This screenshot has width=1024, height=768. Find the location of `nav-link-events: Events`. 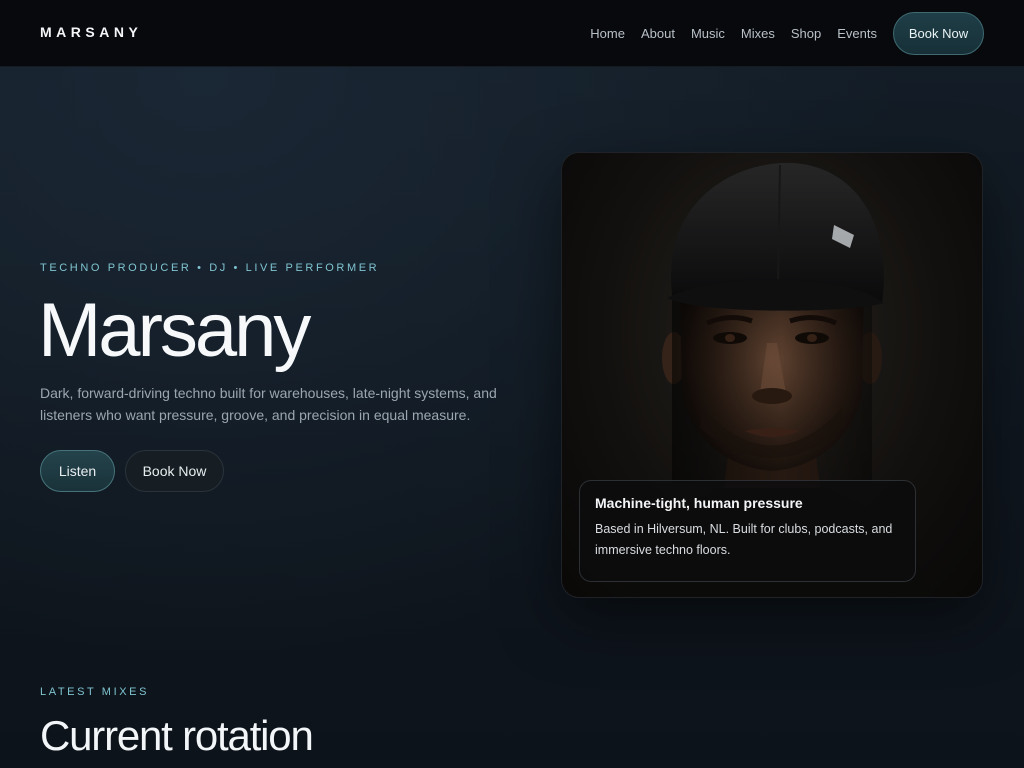

nav-link-events: Events is located at coordinates (857, 33).